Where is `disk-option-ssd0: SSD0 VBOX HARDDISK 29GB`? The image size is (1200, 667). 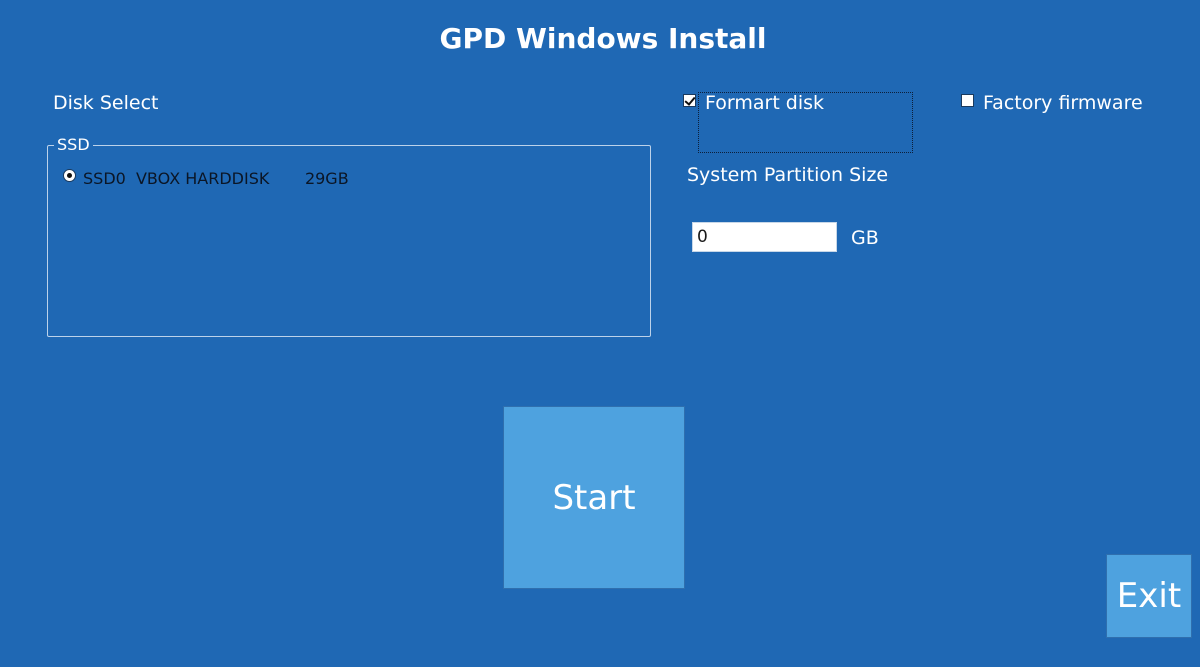 disk-option-ssd0: SSD0 VBOX HARDDISK 29GB is located at coordinates (206, 178).